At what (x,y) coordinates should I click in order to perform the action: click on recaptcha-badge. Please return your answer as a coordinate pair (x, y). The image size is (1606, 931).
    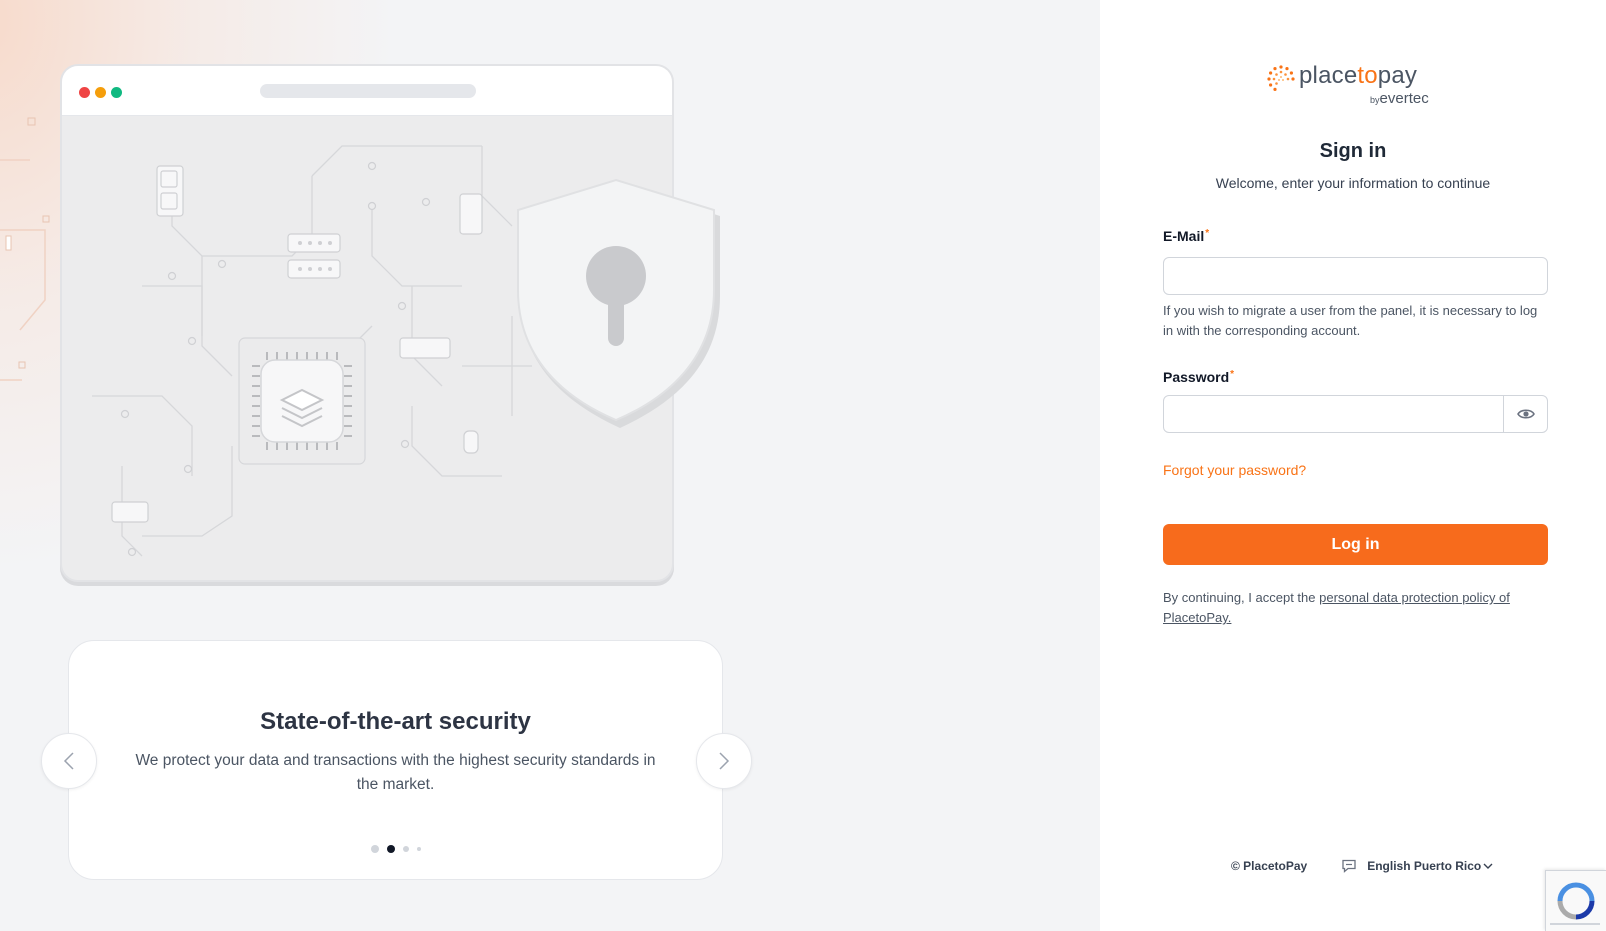
    Looking at the image, I should click on (1575, 900).